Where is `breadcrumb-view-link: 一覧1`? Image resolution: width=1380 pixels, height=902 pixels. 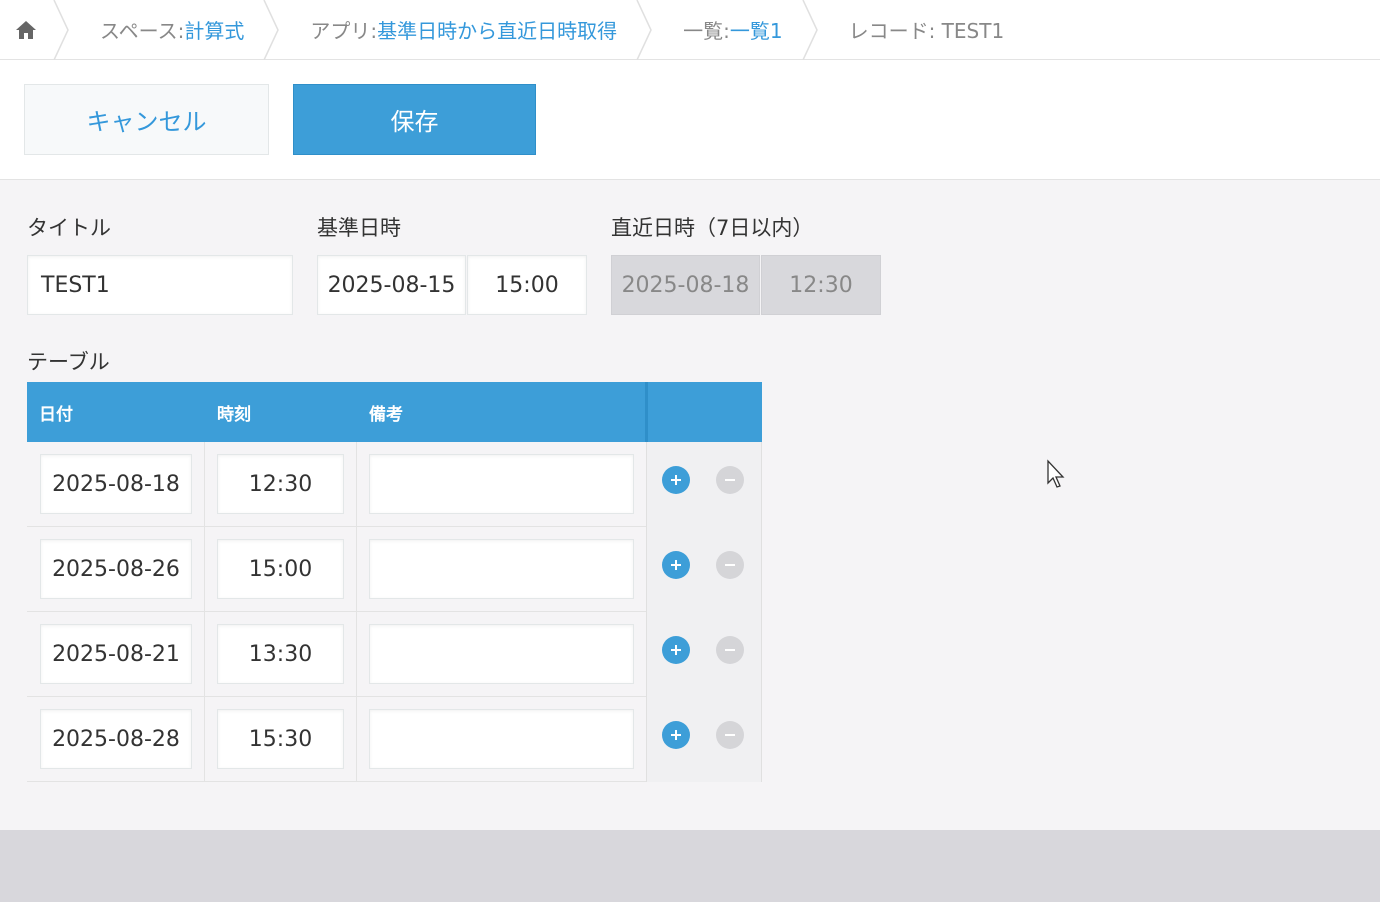 breadcrumb-view-link: 一覧1 is located at coordinates (756, 29).